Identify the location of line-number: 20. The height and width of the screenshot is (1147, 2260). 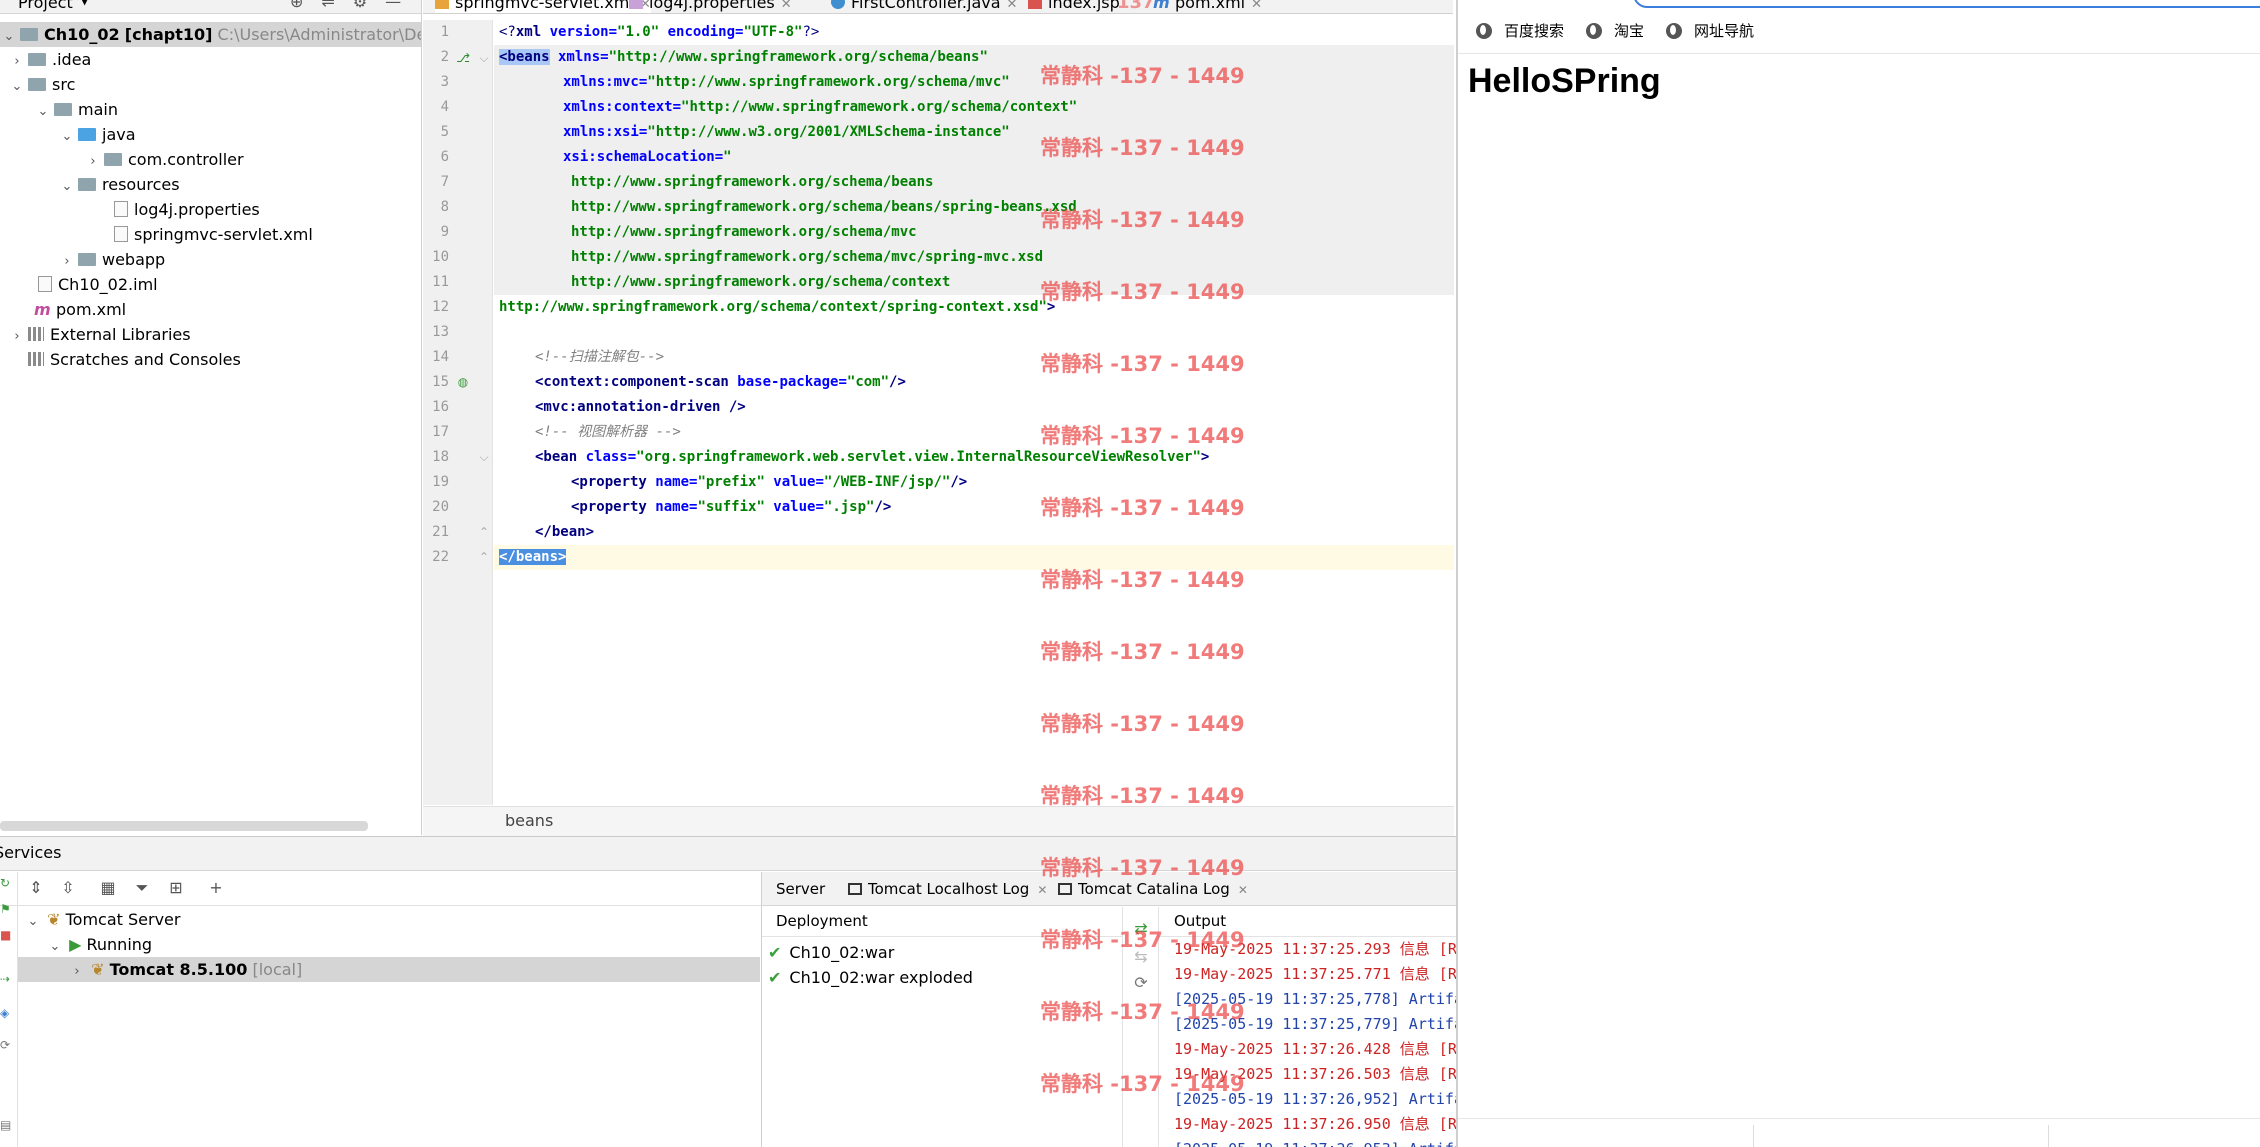
(440, 507).